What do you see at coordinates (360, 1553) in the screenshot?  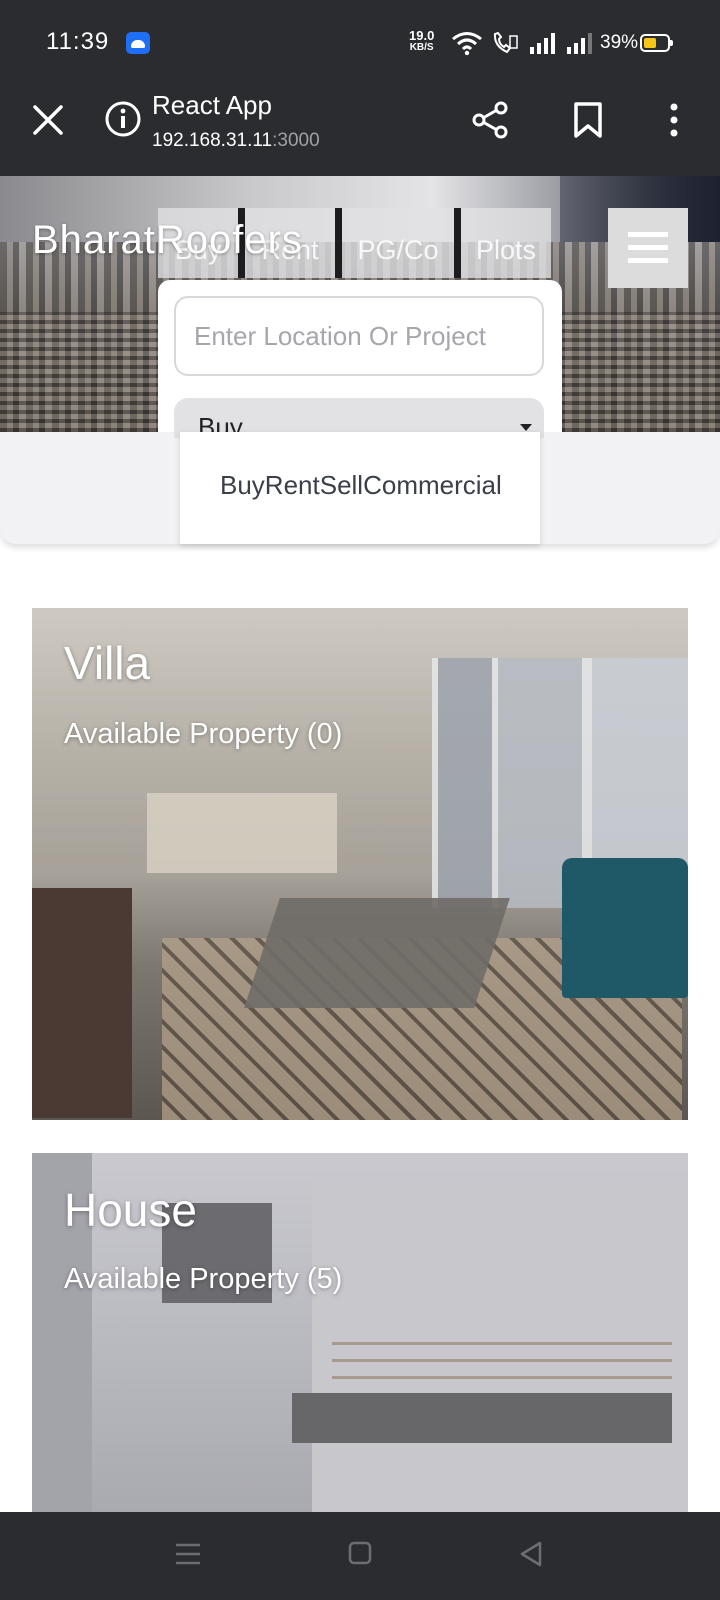 I see `home-icon` at bounding box center [360, 1553].